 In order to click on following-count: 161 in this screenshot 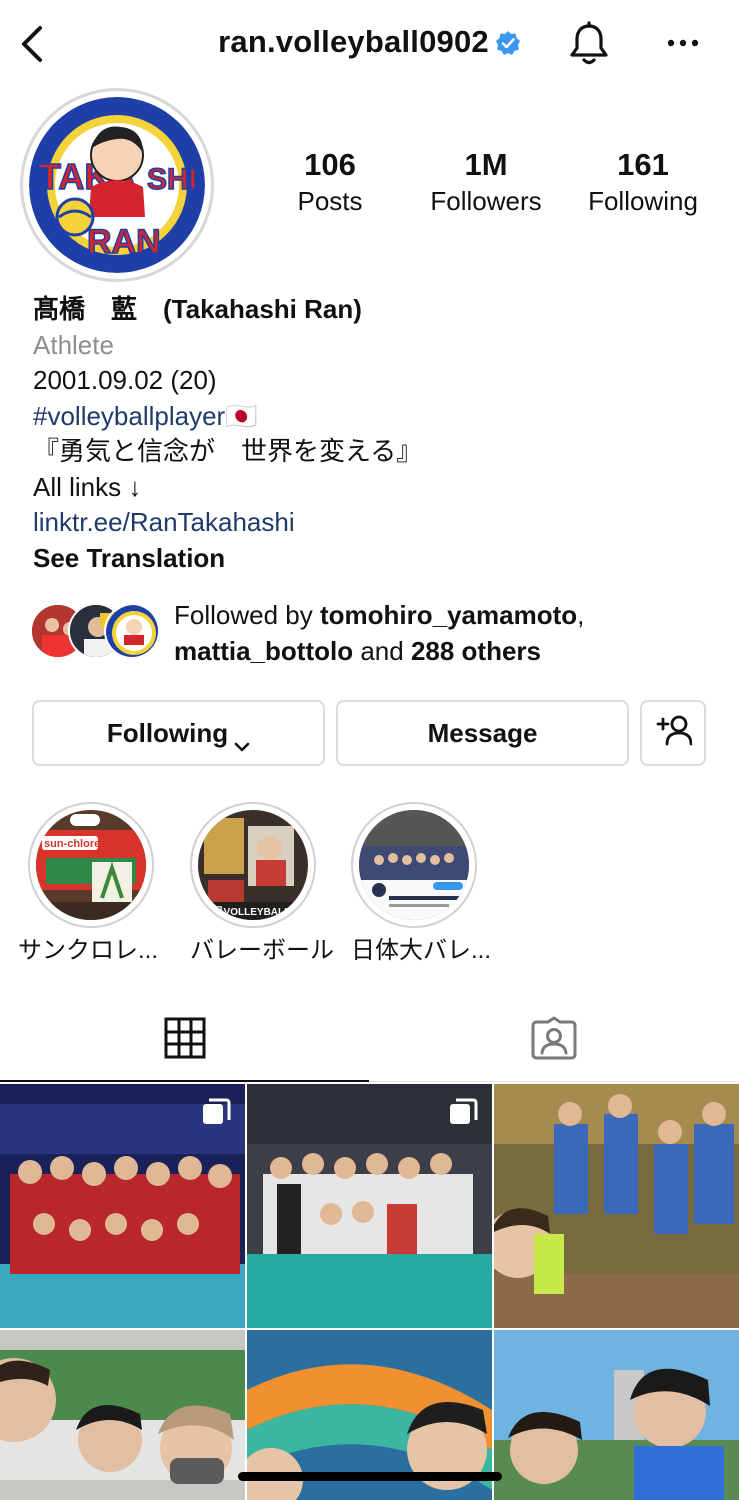, I will do `click(643, 164)`.